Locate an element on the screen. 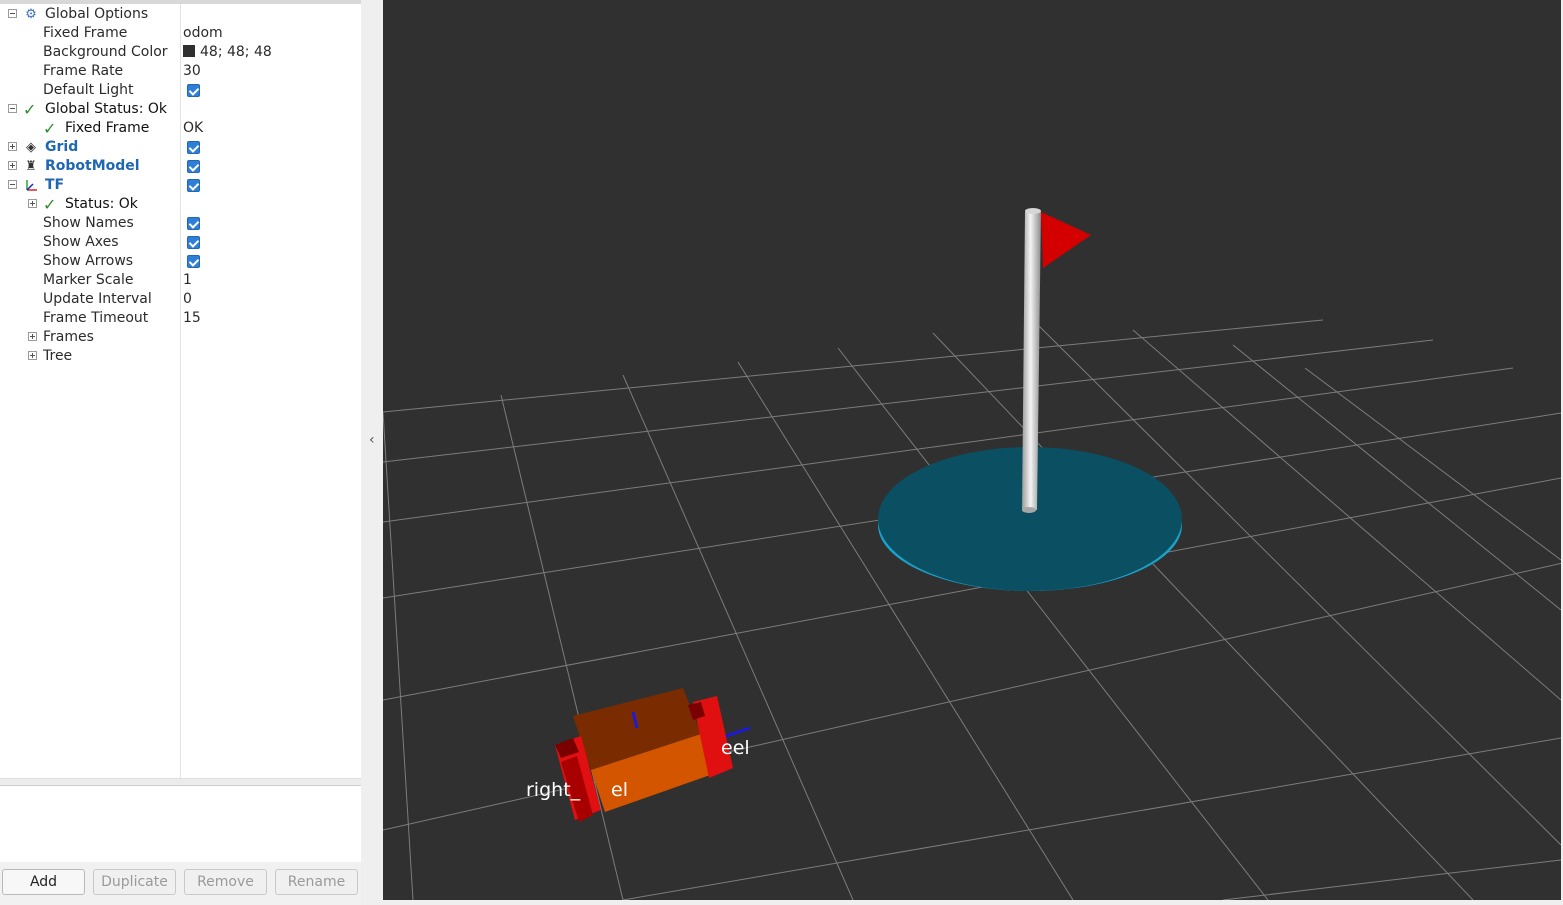 The image size is (1563, 905). frame-rate-value: 30 is located at coordinates (192, 71).